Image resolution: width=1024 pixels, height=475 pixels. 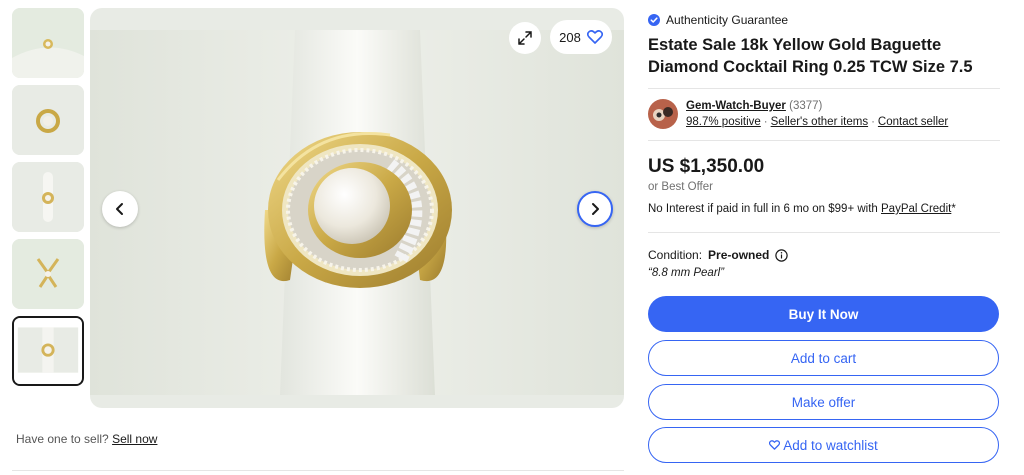 I want to click on make-offer-button: Make offer, so click(x=823, y=402).